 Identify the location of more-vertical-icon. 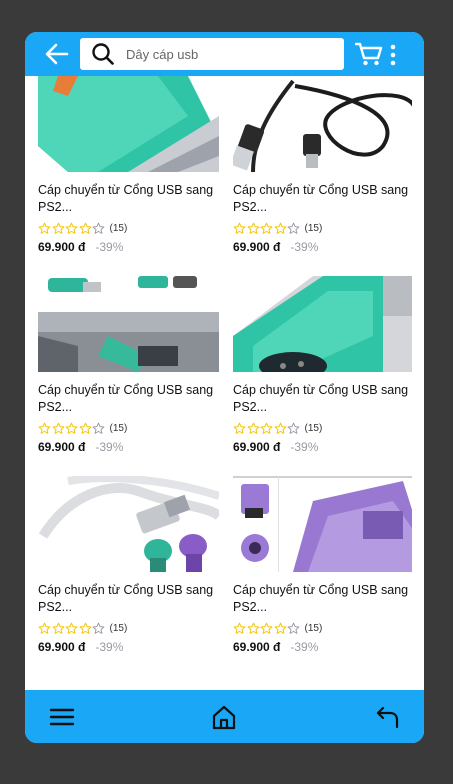
(393, 55).